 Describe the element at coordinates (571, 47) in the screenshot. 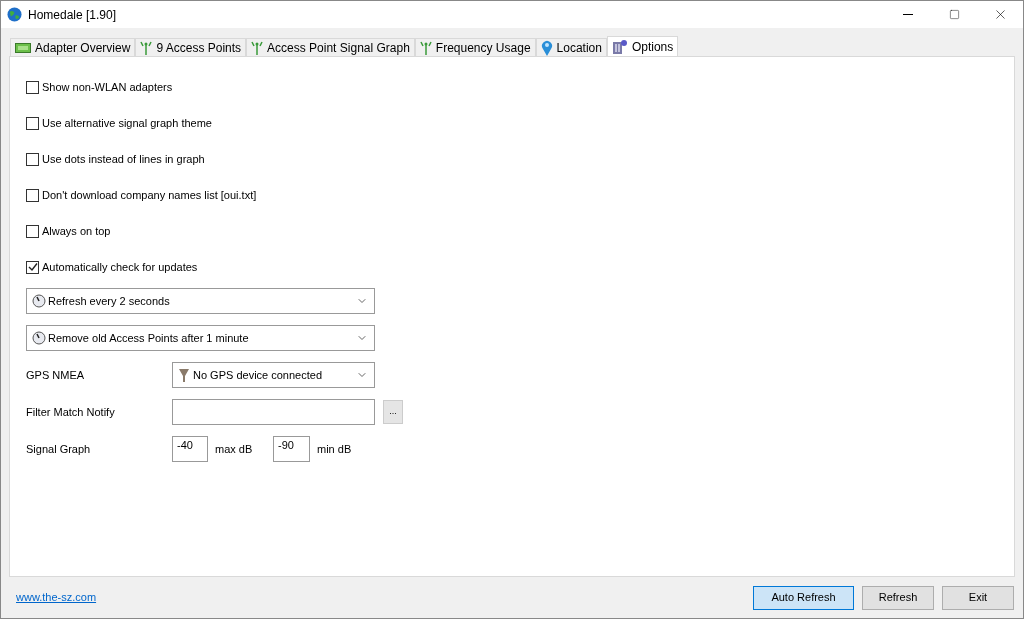

I see `tab: Location` at that location.